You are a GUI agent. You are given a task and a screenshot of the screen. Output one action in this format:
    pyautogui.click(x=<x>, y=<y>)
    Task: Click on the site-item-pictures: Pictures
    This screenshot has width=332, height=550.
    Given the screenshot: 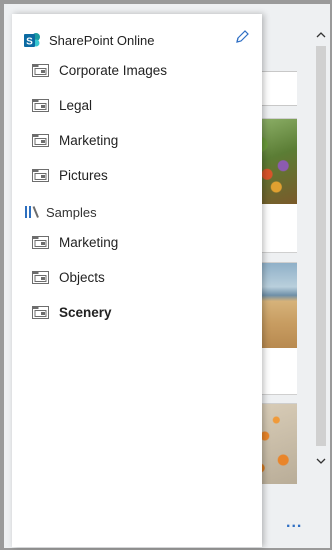 What is the action you would take?
    pyautogui.click(x=70, y=175)
    